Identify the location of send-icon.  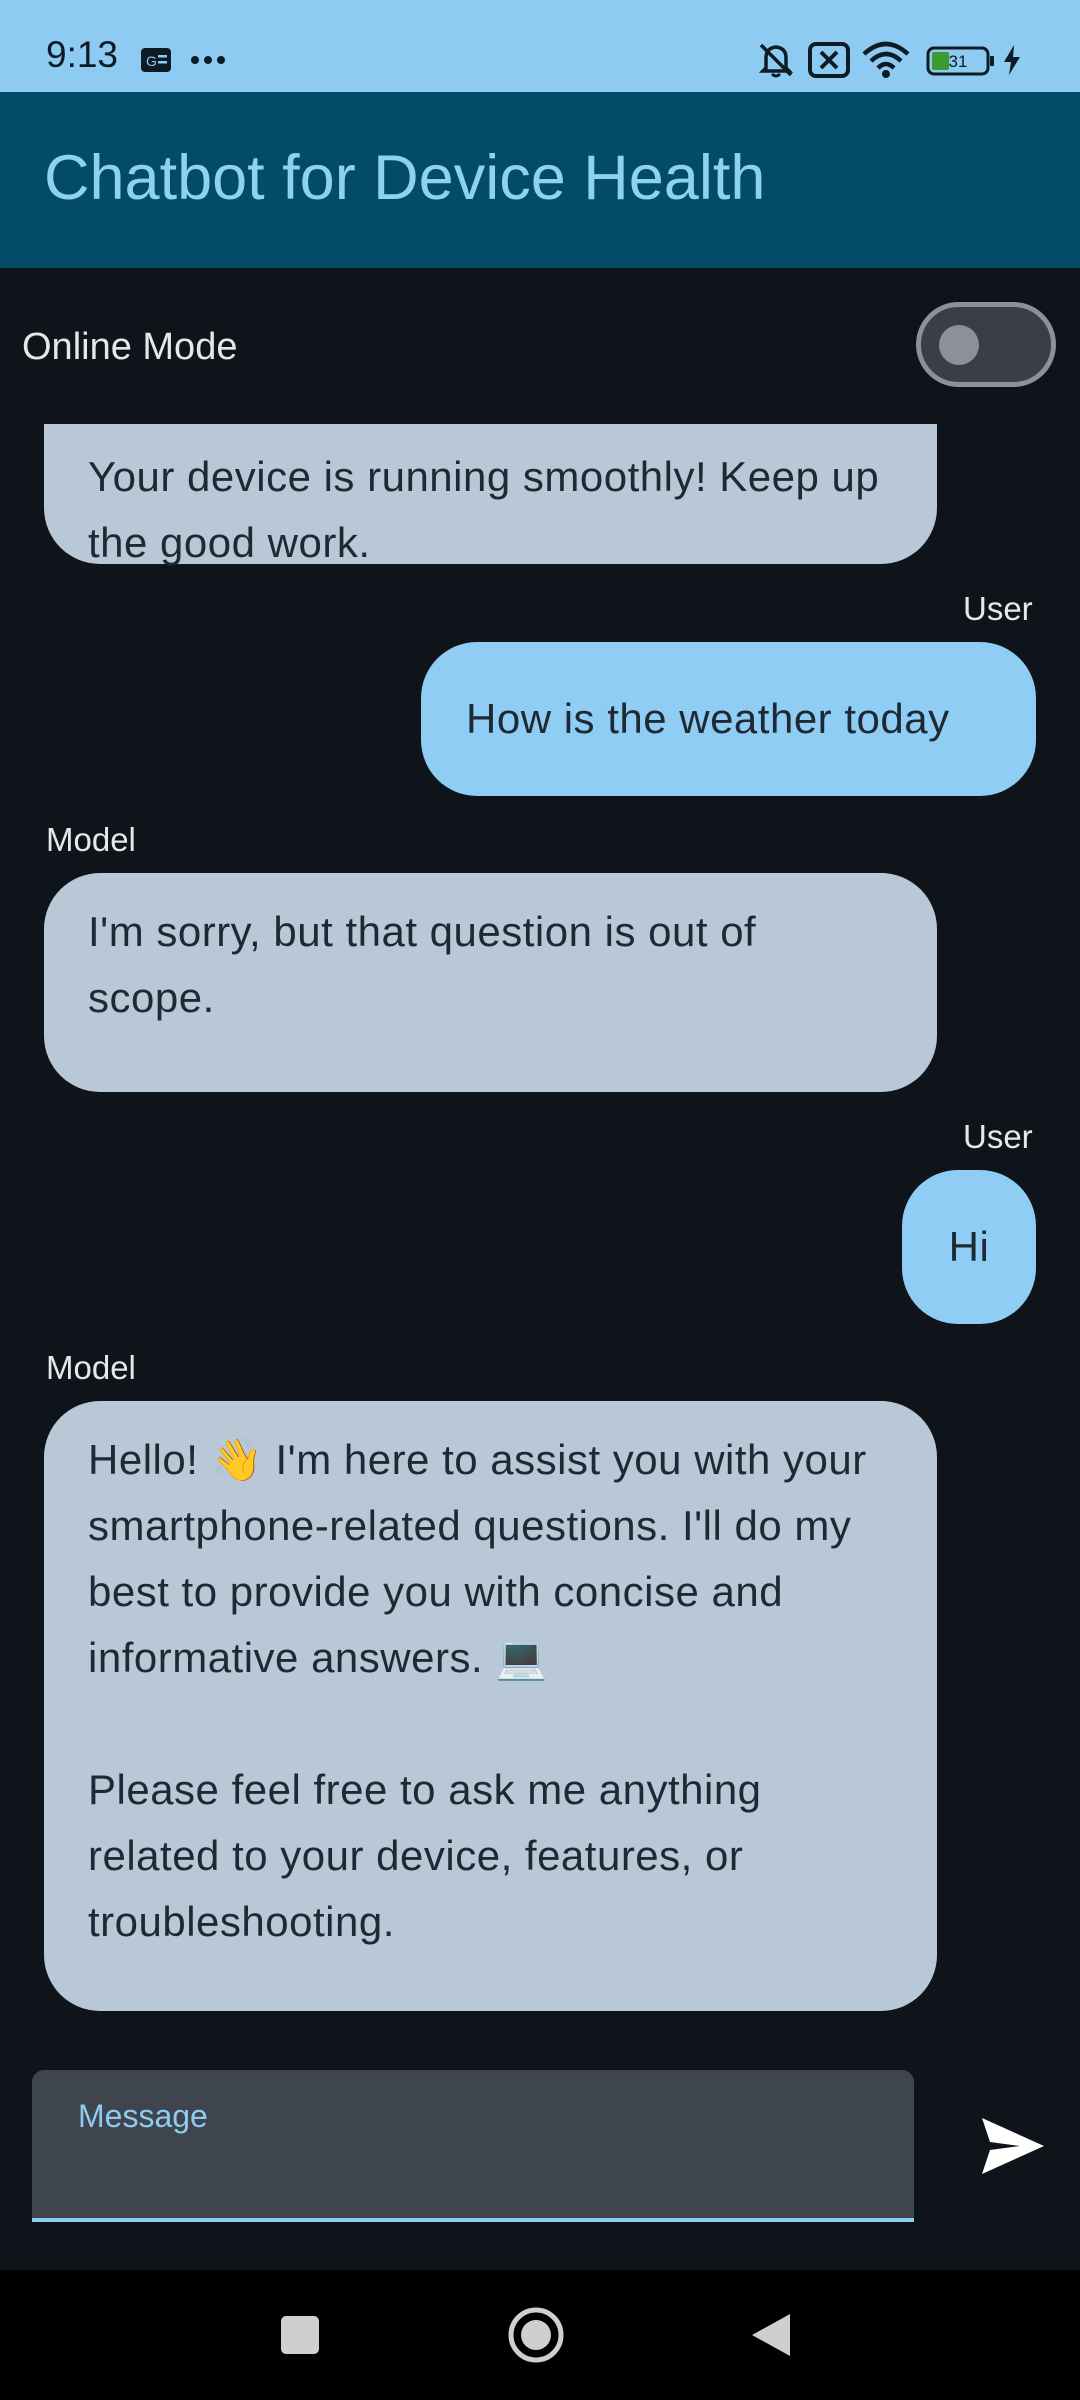
(1013, 2146).